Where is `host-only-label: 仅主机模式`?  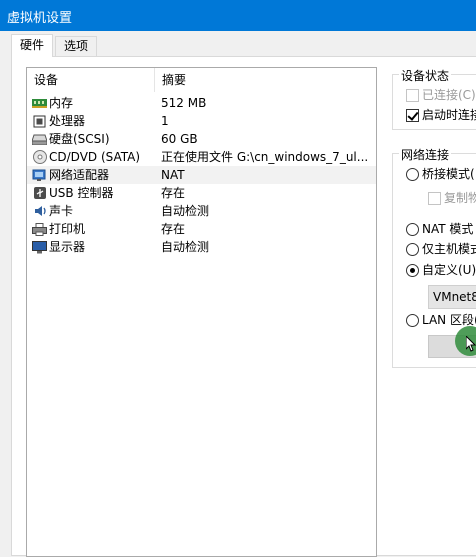 host-only-label: 仅主机模式 is located at coordinates (449, 249).